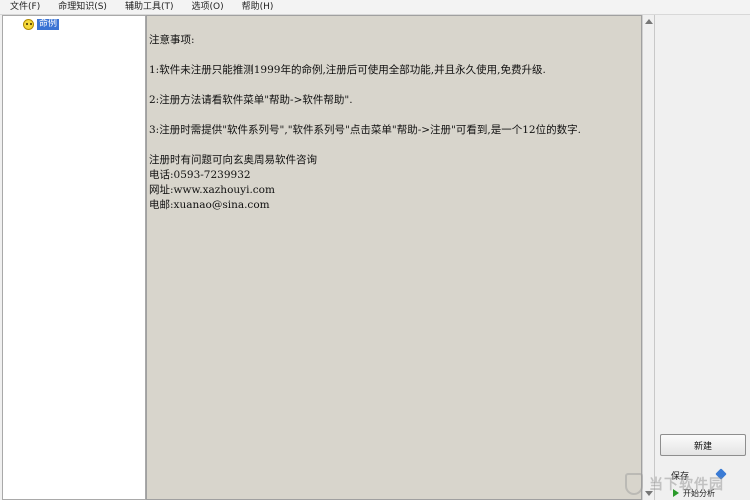 The height and width of the screenshot is (500, 750). I want to click on menu-file: 文件(F), so click(24, 7).